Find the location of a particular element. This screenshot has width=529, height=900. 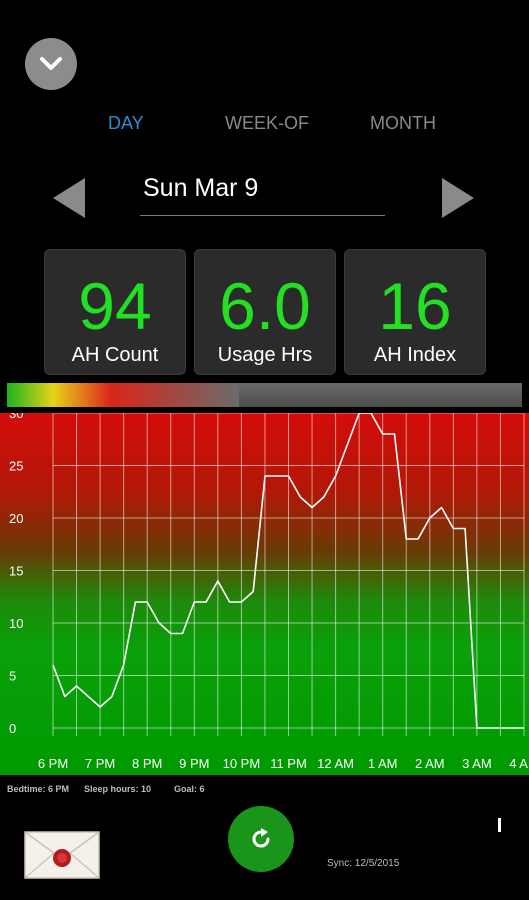

ah-count-label: AH Count is located at coordinates (115, 355).